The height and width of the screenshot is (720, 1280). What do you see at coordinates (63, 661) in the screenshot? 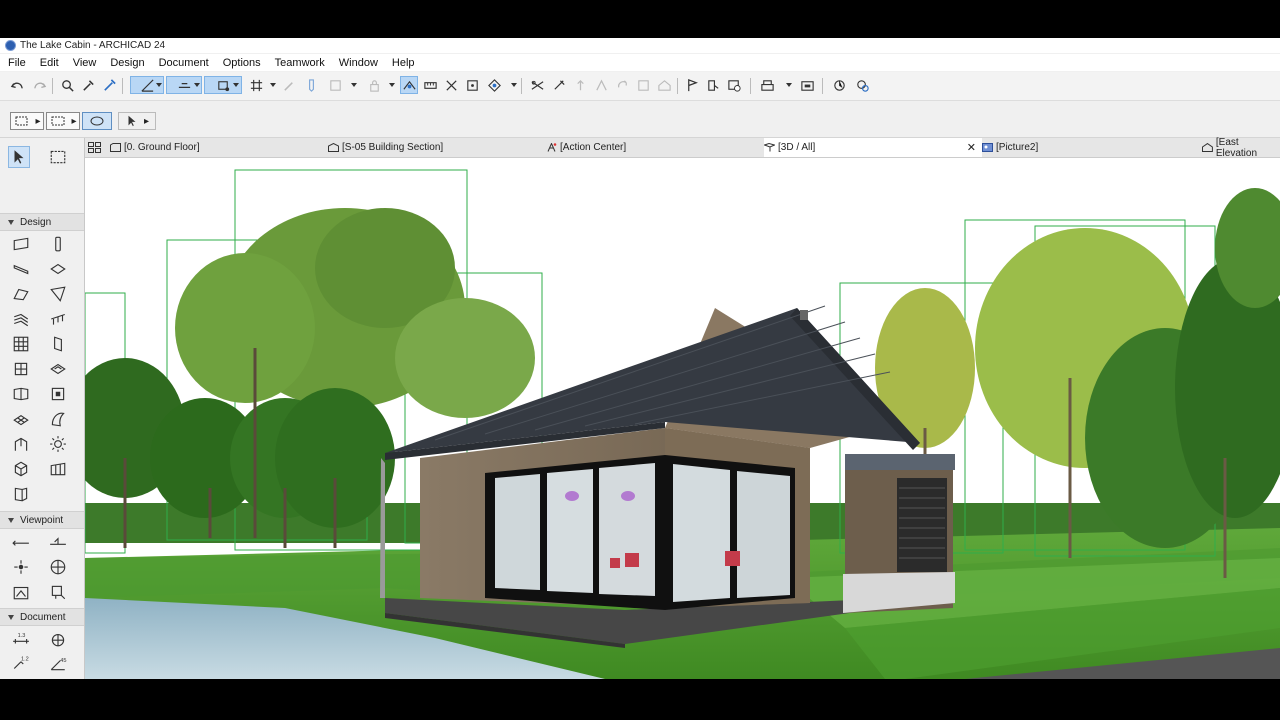
I see `svg-text: 45` at bounding box center [63, 661].